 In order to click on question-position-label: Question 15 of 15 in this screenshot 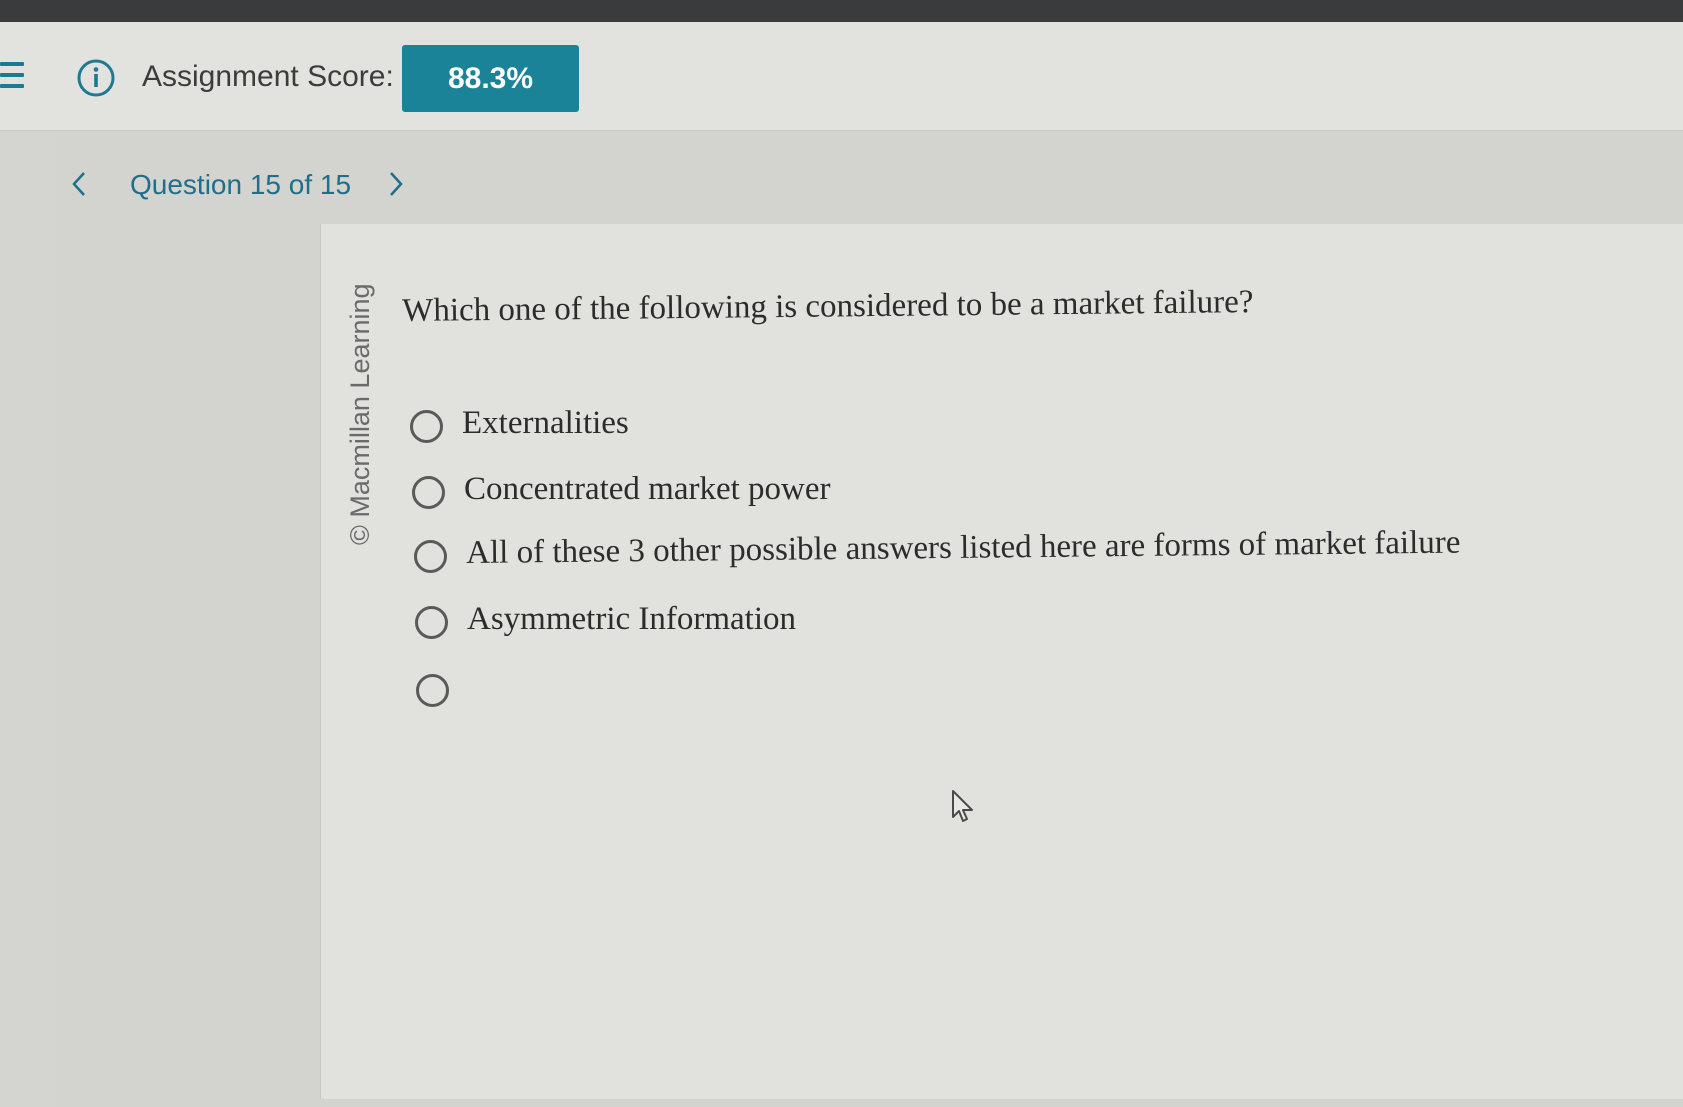, I will do `click(241, 184)`.